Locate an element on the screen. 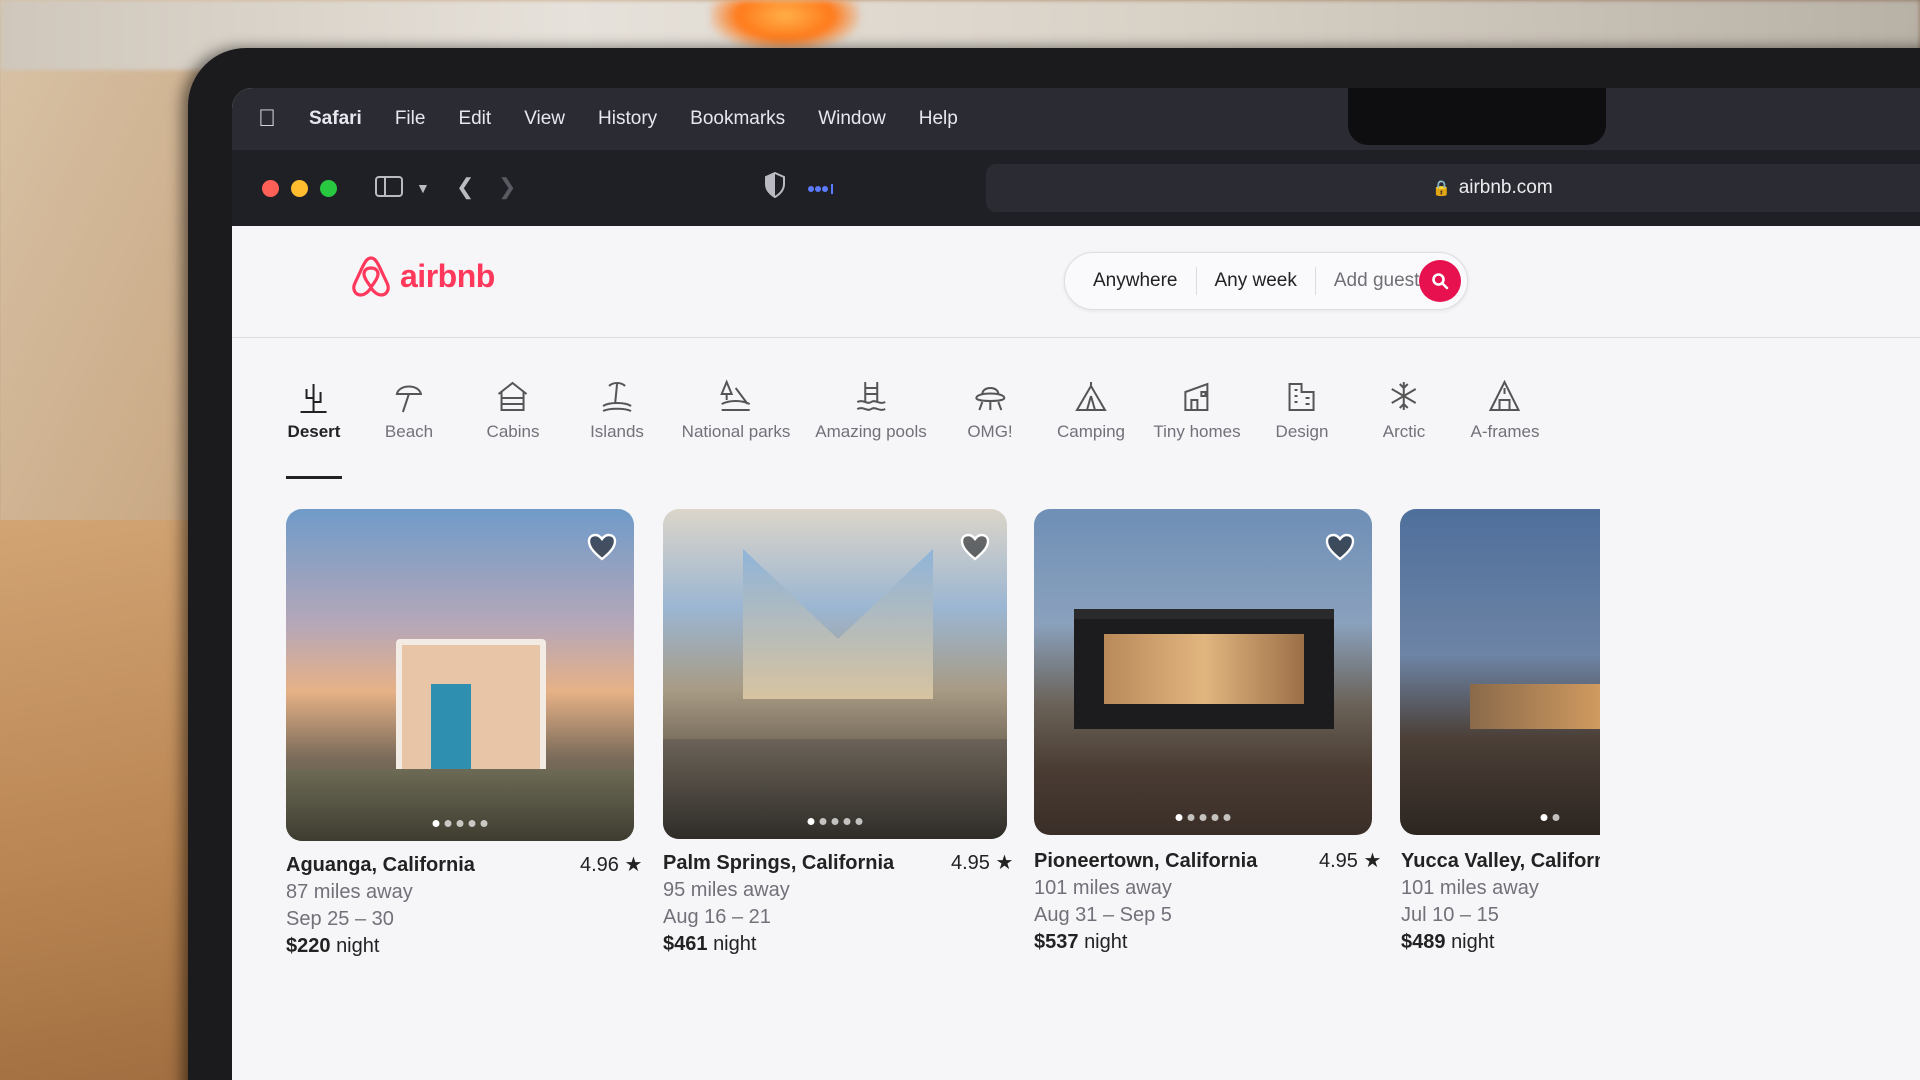  category-label: Tiny homes is located at coordinates (1197, 431).